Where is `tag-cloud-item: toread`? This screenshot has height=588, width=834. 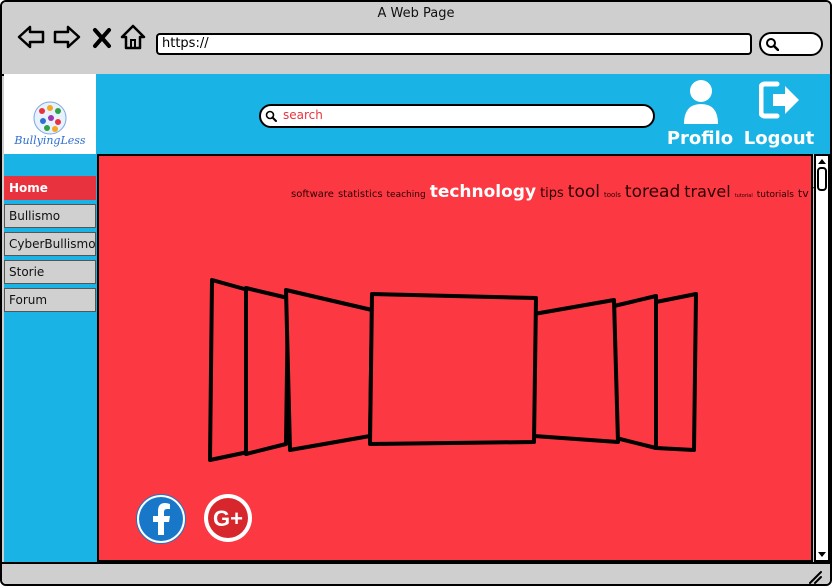
tag-cloud-item: toread is located at coordinates (652, 192).